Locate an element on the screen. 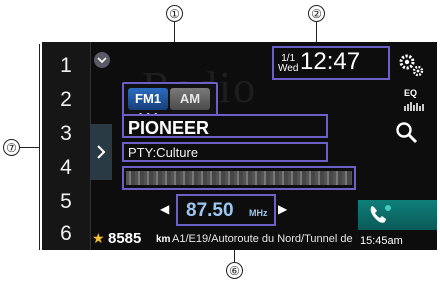 The width and height of the screenshot is (440, 282). settings-button is located at coordinates (411, 65).